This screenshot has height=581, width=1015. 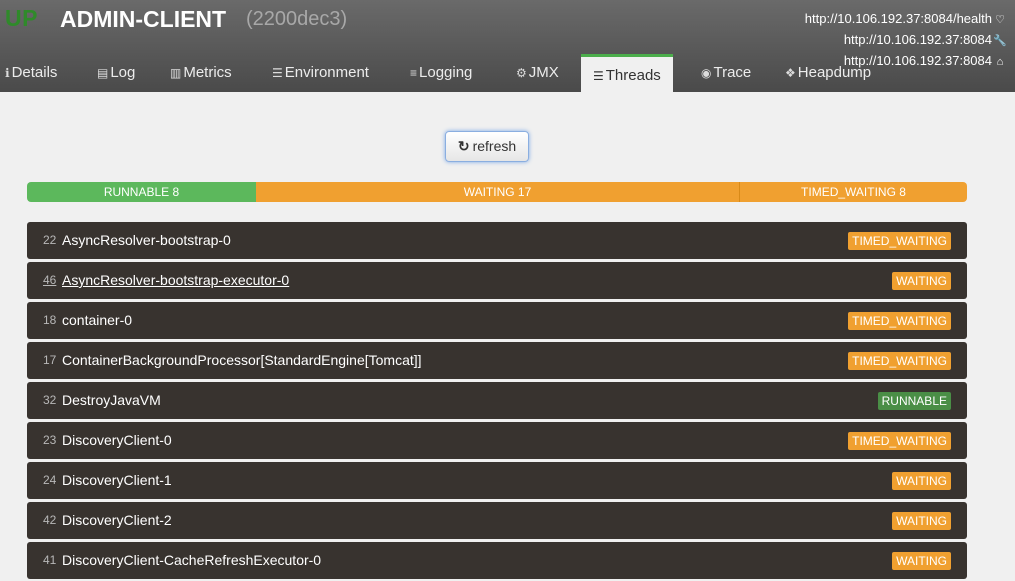 I want to click on tab-environment-label: Environment, so click(x=326, y=72).